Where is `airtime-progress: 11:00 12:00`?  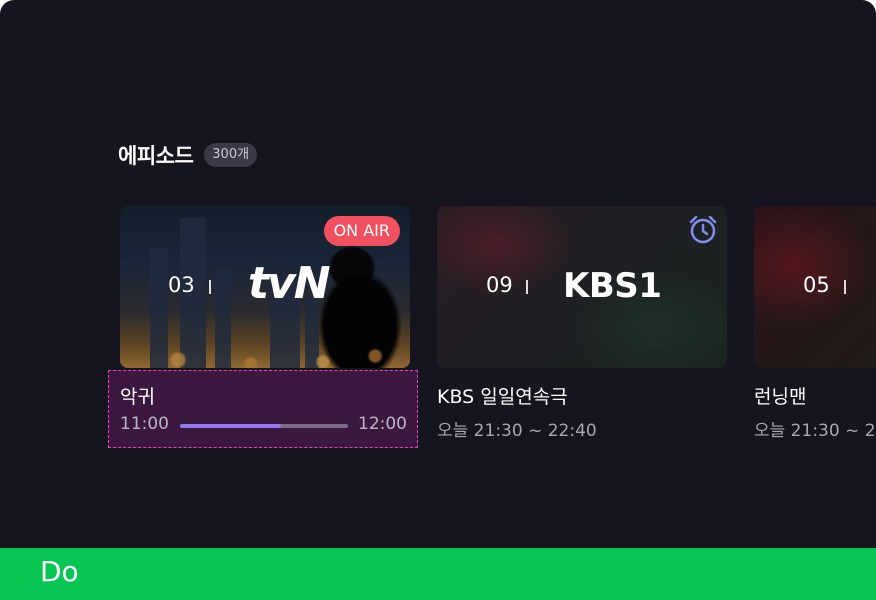 airtime-progress: 11:00 12:00 is located at coordinates (265, 425).